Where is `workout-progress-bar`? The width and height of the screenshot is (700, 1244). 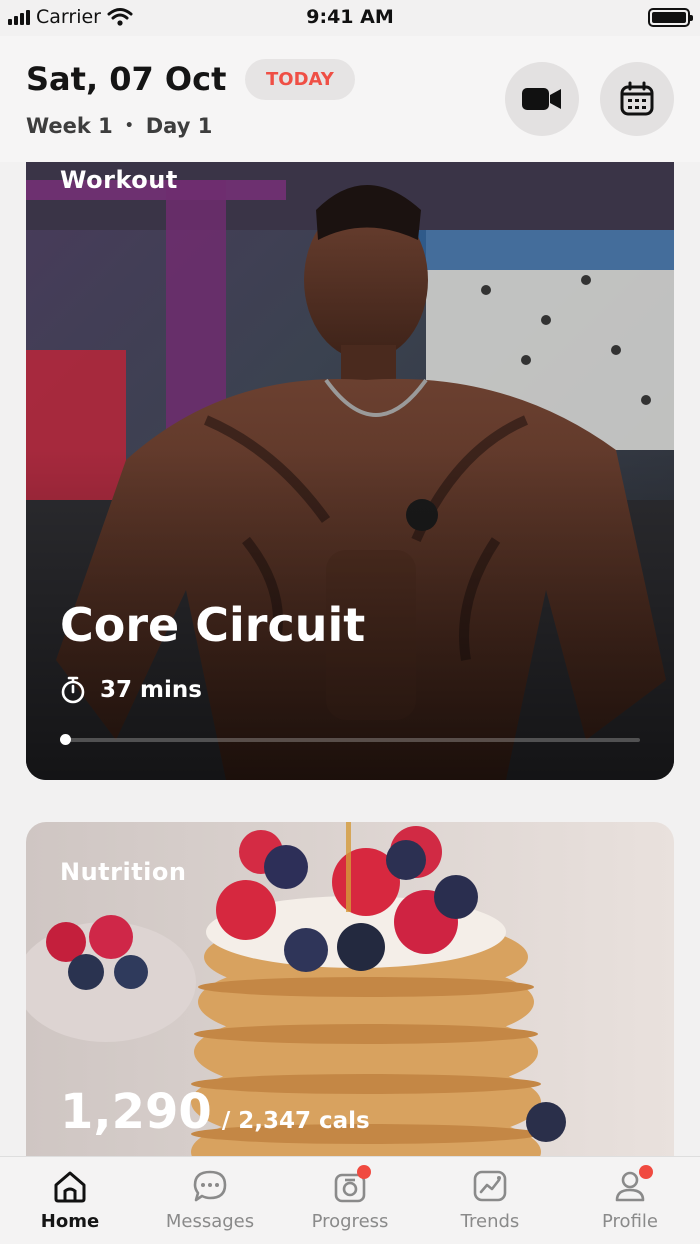 workout-progress-bar is located at coordinates (350, 739).